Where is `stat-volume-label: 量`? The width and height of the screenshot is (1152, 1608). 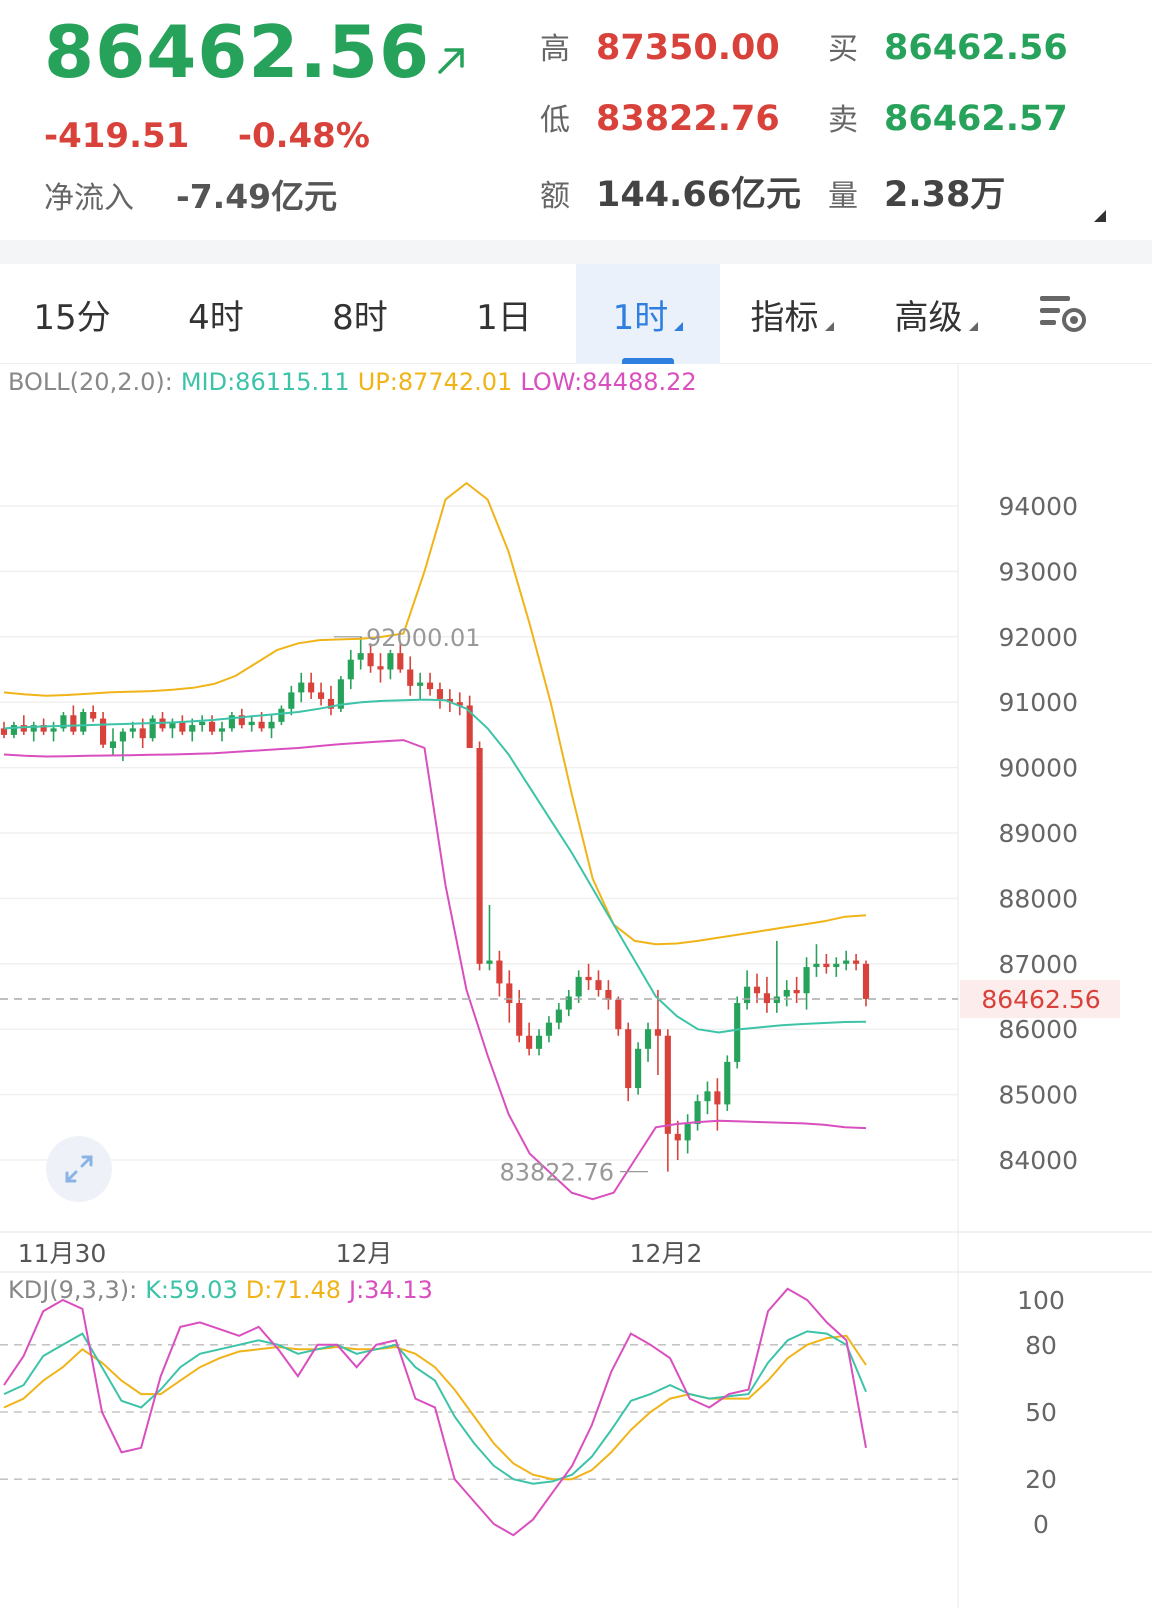 stat-volume-label: 量 is located at coordinates (843, 196).